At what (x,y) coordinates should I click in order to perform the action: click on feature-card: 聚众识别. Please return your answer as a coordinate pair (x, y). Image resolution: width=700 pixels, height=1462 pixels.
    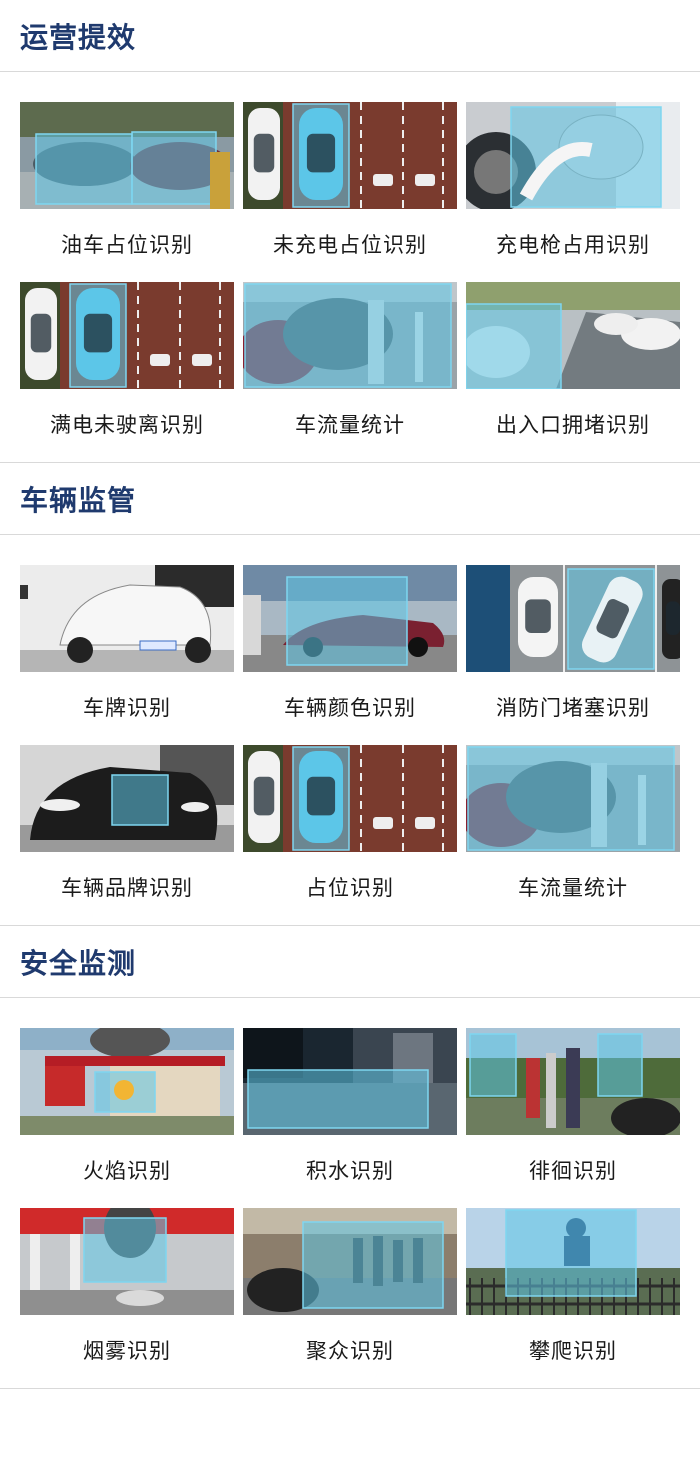
    Looking at the image, I should click on (350, 1298).